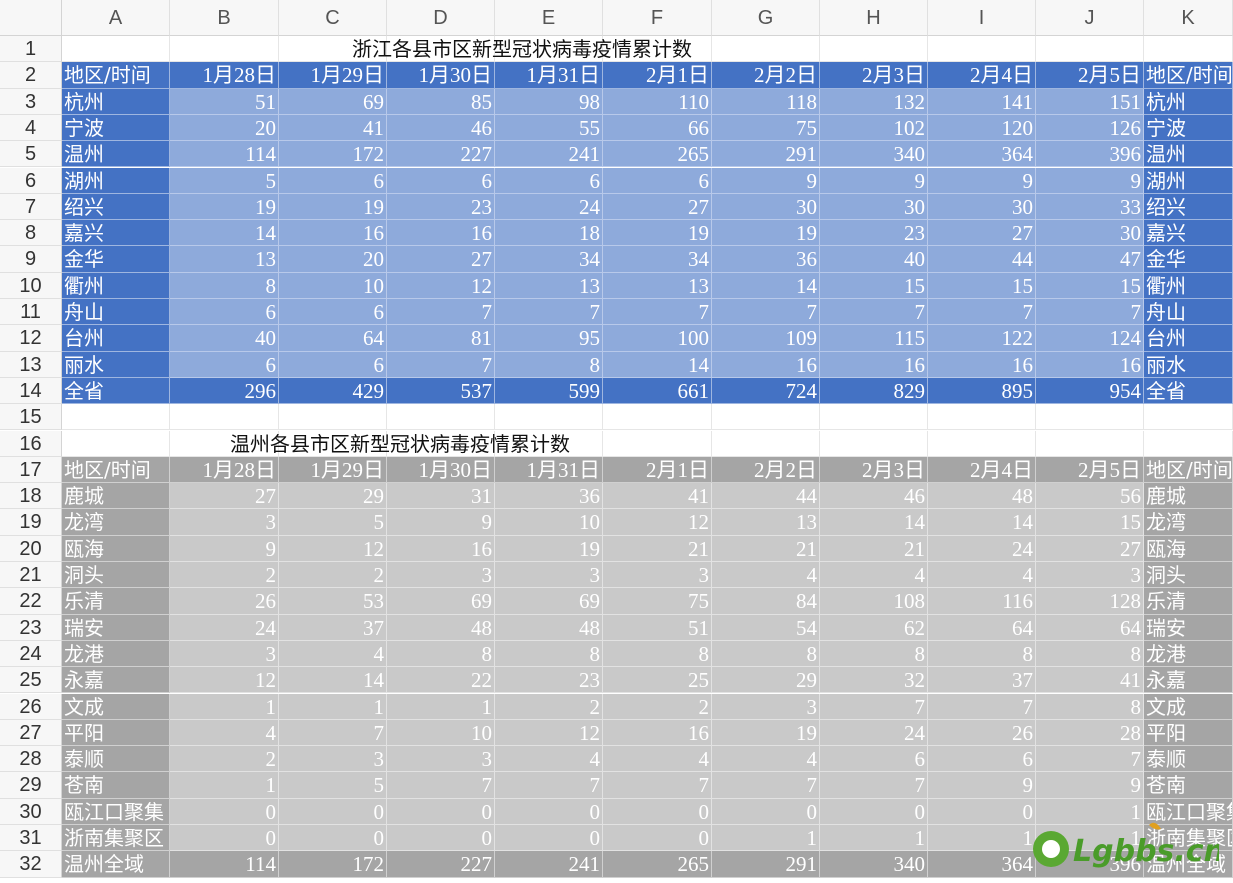 Image resolution: width=1233 pixels, height=883 pixels. I want to click on select-all-corner, so click(31, 18).